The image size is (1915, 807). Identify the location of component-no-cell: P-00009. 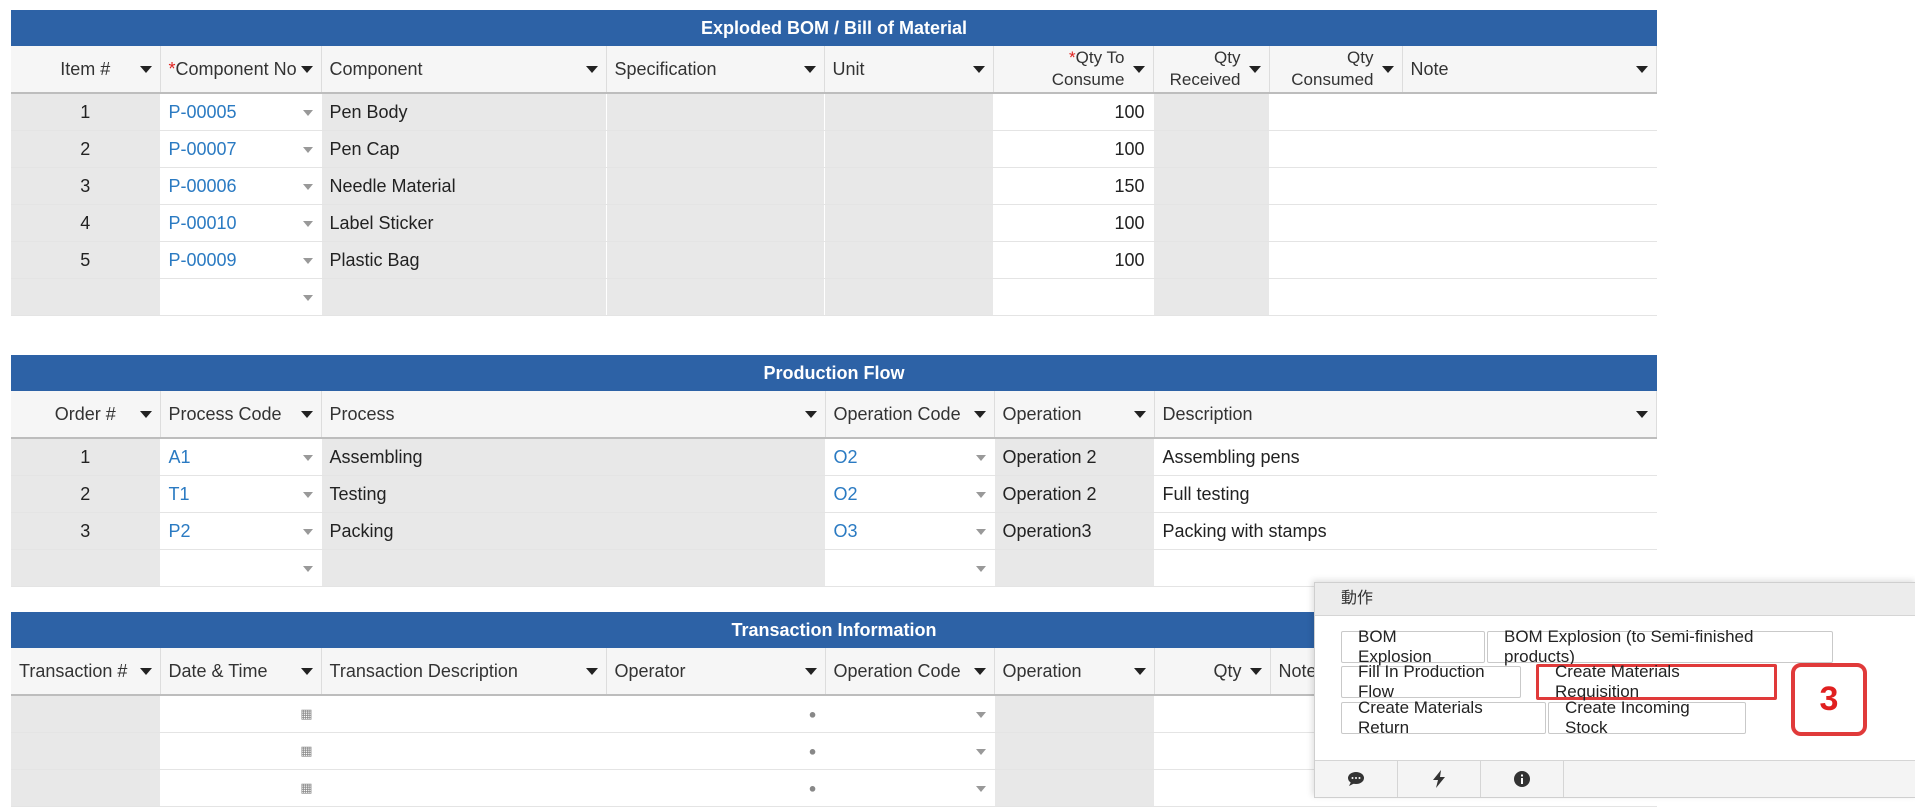
(241, 260).